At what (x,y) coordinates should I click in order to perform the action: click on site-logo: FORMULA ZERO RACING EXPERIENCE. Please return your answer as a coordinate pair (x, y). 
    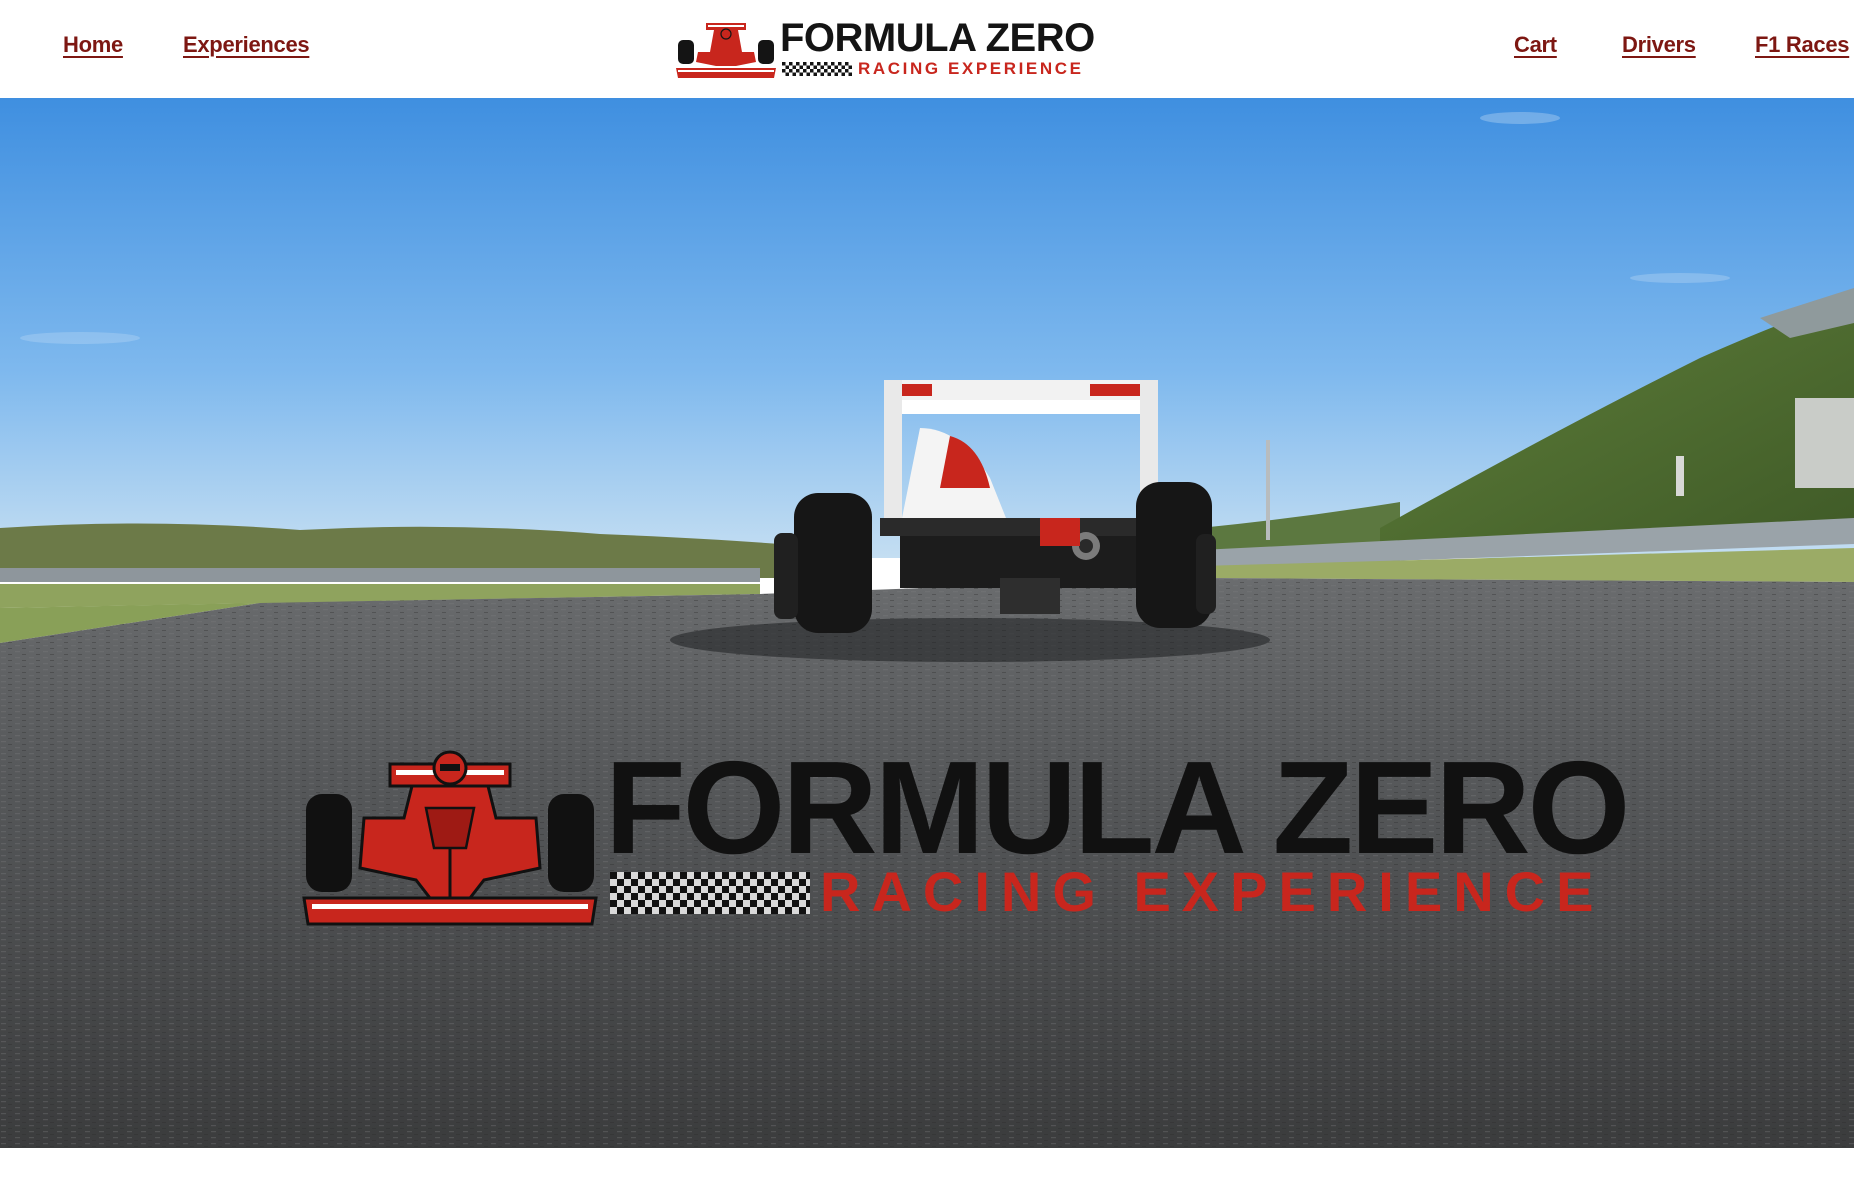
    Looking at the image, I should click on (892, 49).